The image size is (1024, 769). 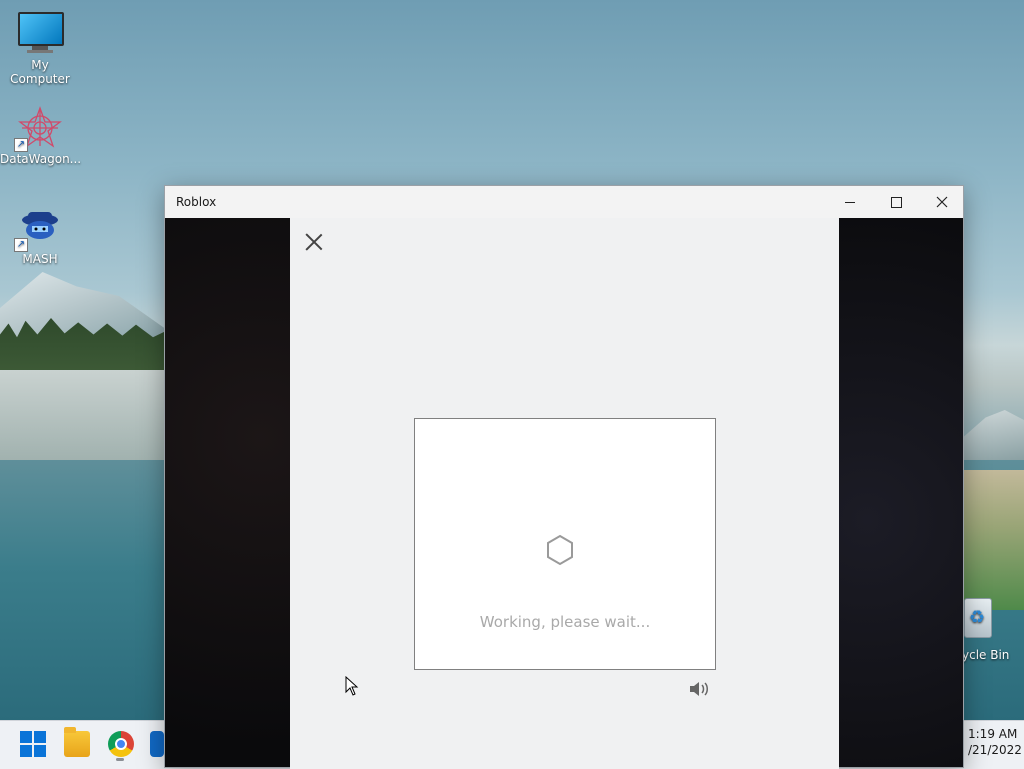 I want to click on desktop-icon-recycle-bin: ♻ ycle Bin, so click(x=993, y=630).